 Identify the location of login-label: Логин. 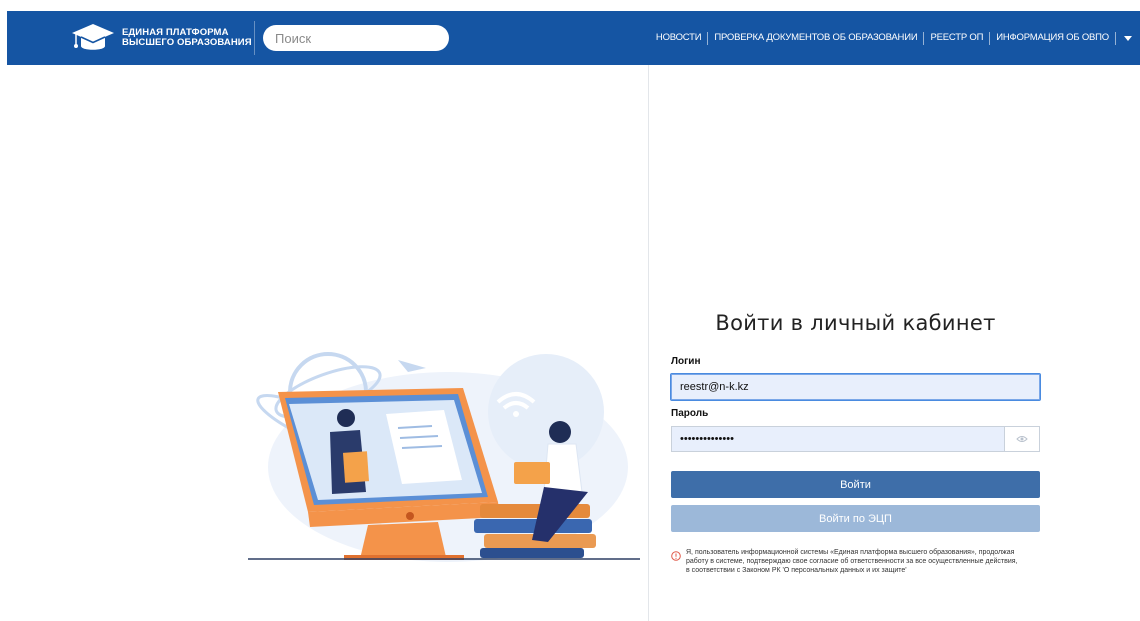
(686, 361).